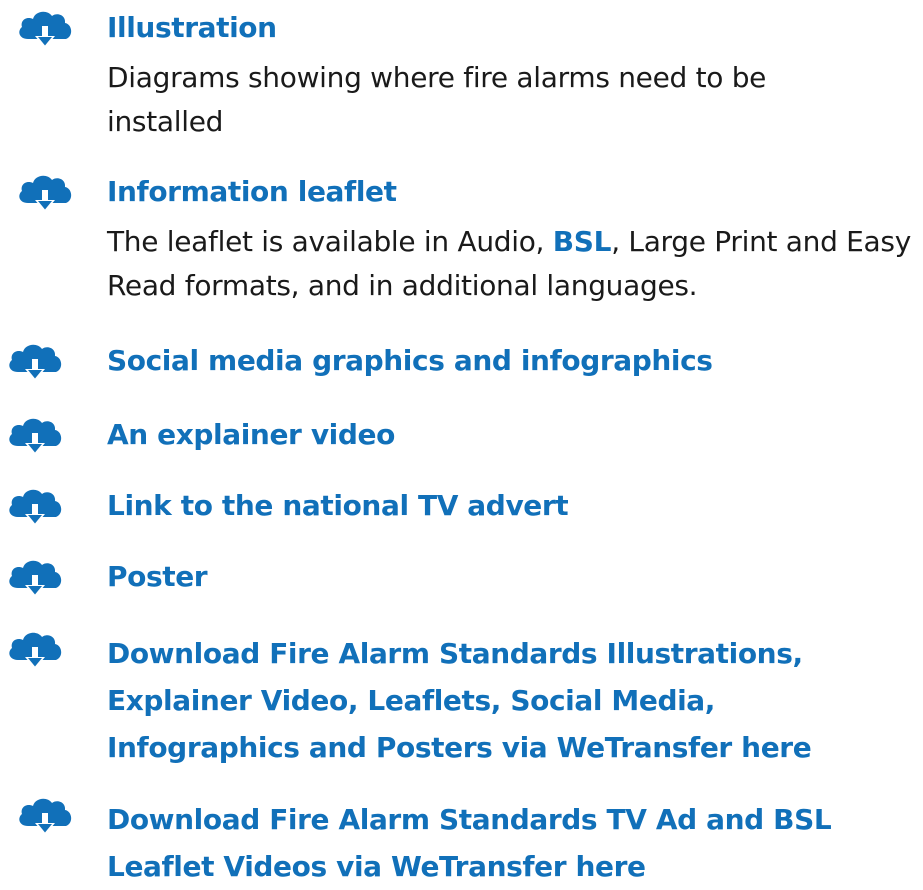  What do you see at coordinates (411, 700) in the screenshot?
I see `wetransfer-bundle-line-2: Explainer Video, Leaflets, Social Media,` at bounding box center [411, 700].